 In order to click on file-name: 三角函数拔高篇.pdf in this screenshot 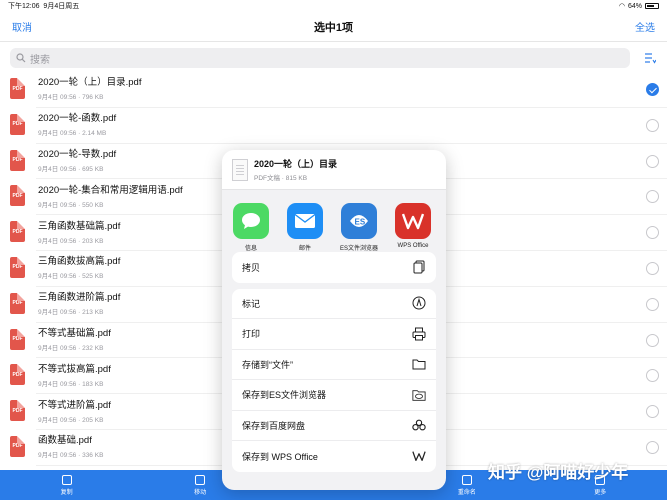, I will do `click(79, 262)`.